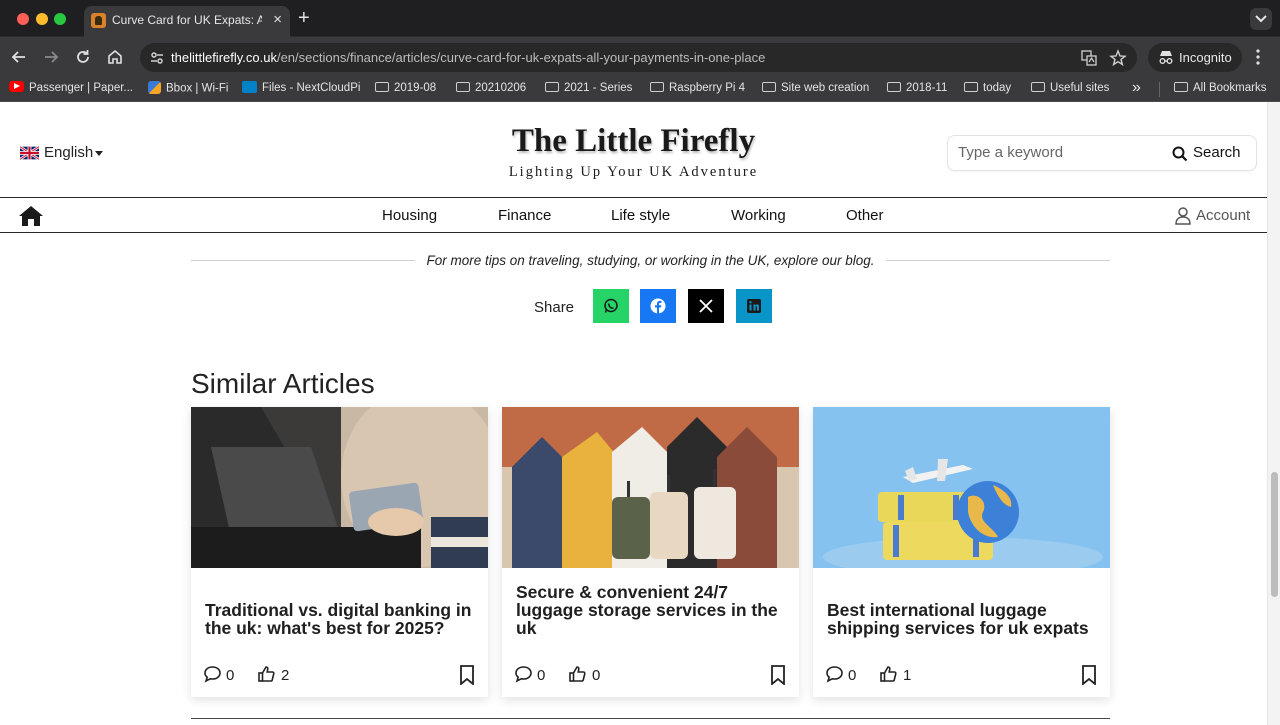 Image resolution: width=1280 pixels, height=725 pixels. What do you see at coordinates (706, 306) in the screenshot?
I see `share-x-button` at bounding box center [706, 306].